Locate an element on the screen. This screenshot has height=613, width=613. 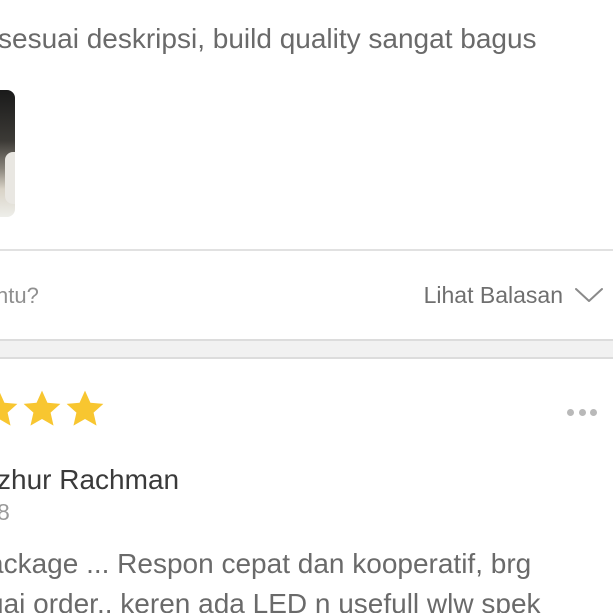
more-options-icon is located at coordinates (582, 412).